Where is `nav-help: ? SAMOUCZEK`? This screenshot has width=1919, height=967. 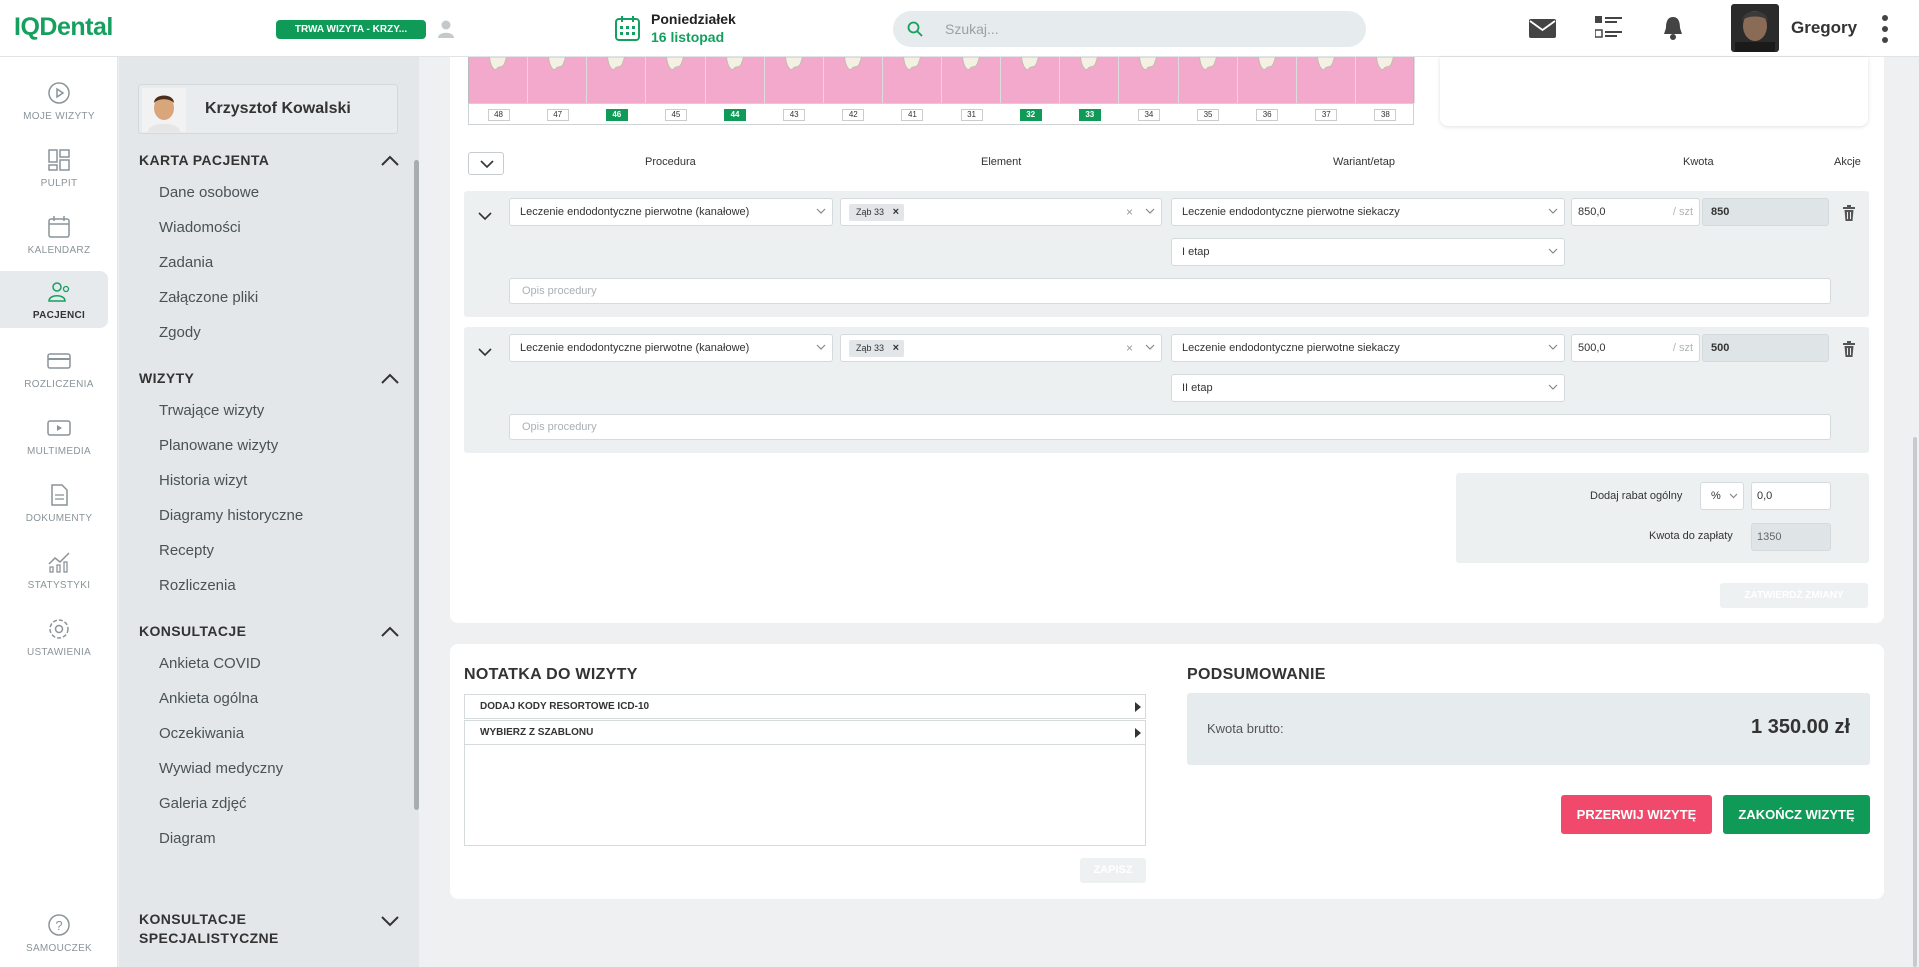
nav-help: ? SAMOUCZEK is located at coordinates (54, 935).